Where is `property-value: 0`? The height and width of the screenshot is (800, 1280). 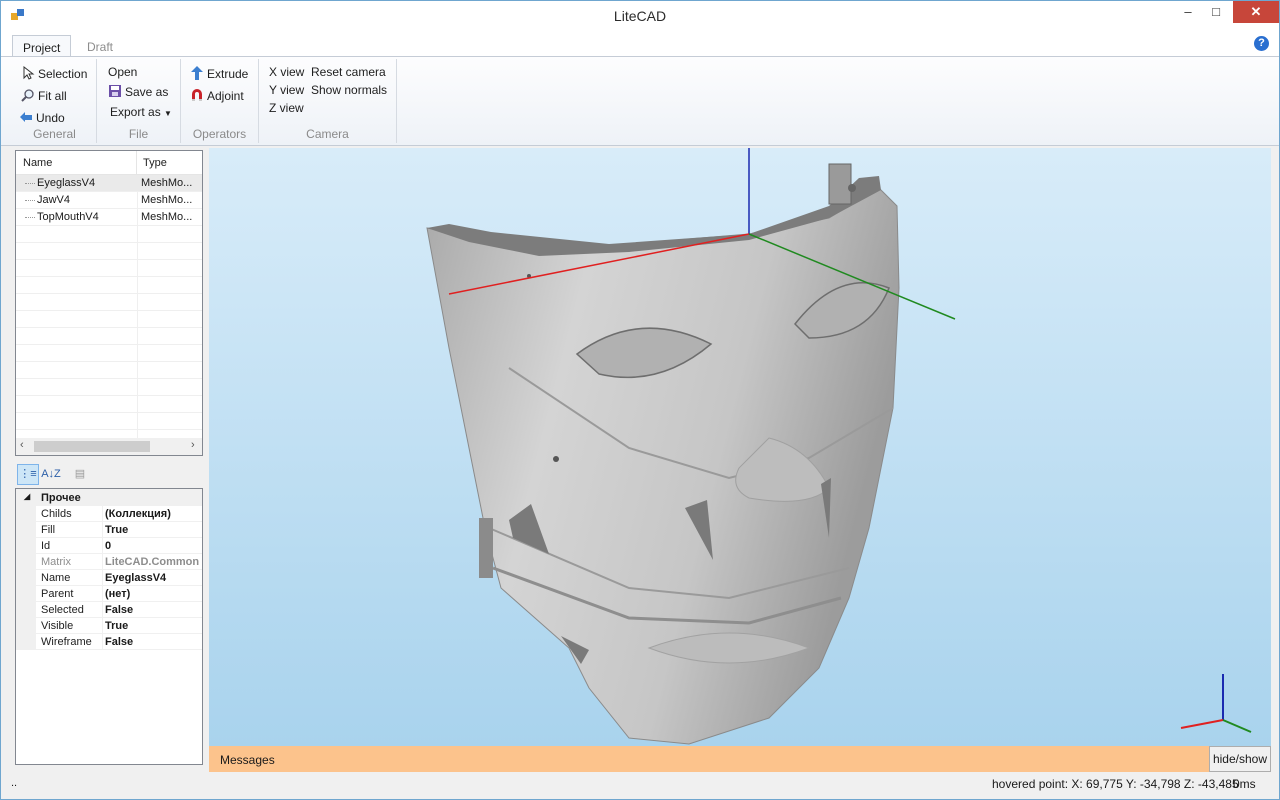 property-value: 0 is located at coordinates (153, 546).